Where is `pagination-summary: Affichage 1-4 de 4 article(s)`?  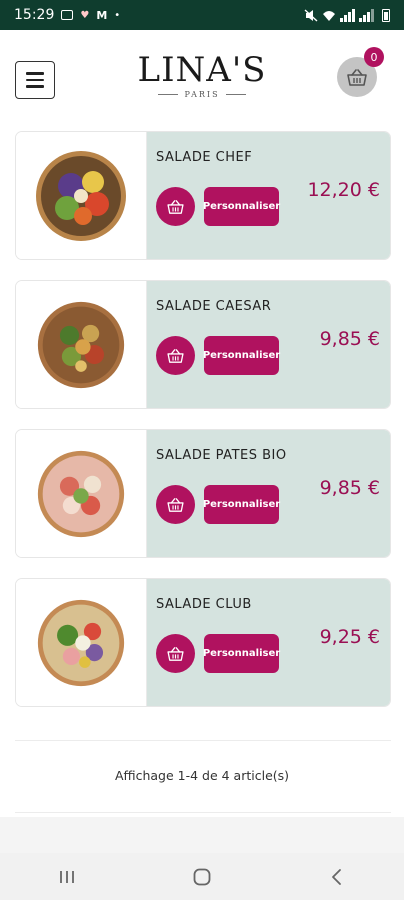
pagination-summary: Affichage 1-4 de 4 article(s) is located at coordinates (202, 775).